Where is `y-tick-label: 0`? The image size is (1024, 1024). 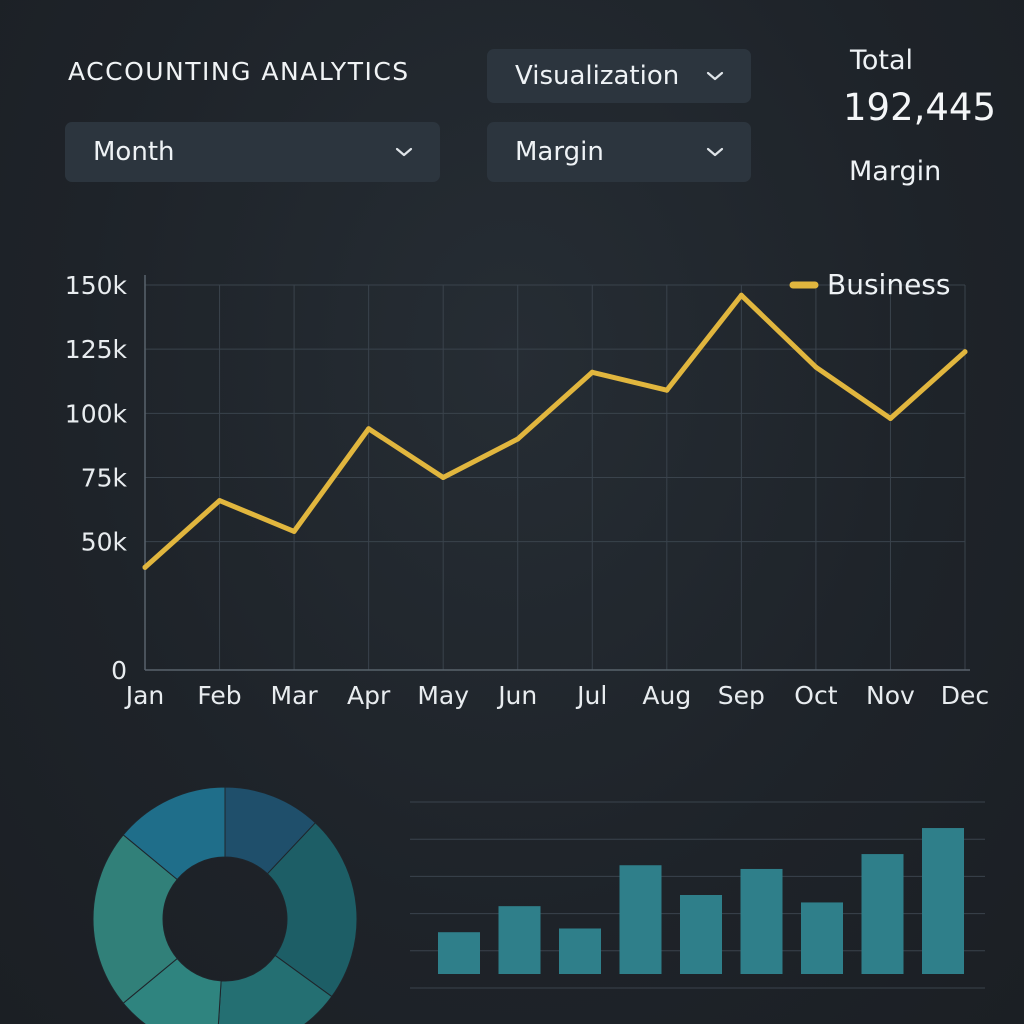 y-tick-label: 0 is located at coordinates (119, 670).